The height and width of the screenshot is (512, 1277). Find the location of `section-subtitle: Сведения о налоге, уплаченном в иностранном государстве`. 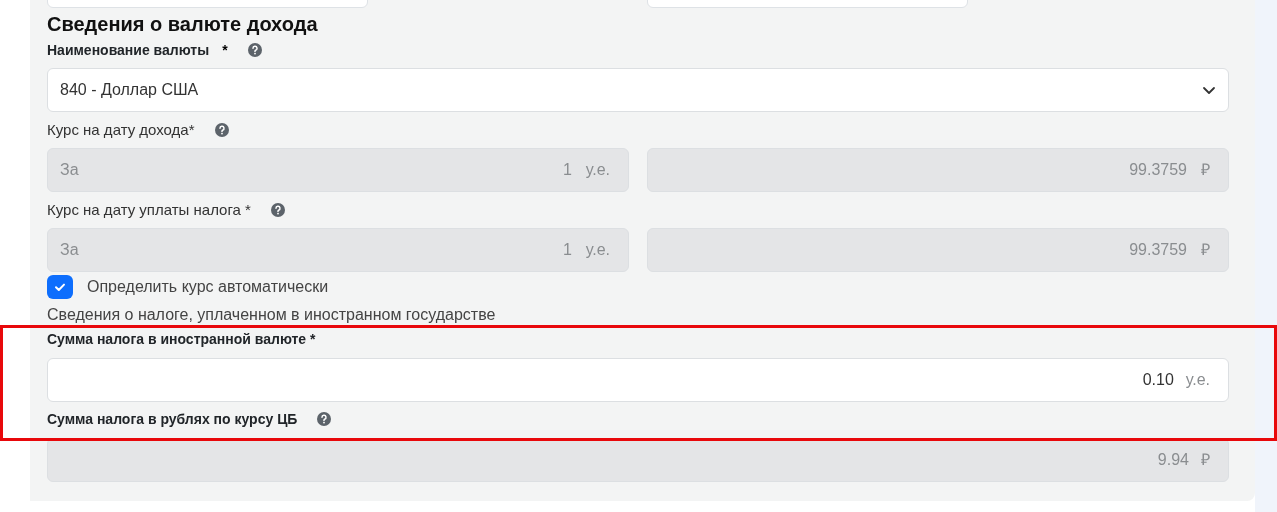

section-subtitle: Сведения о налоге, уплаченном в иностранном государстве is located at coordinates (271, 314).